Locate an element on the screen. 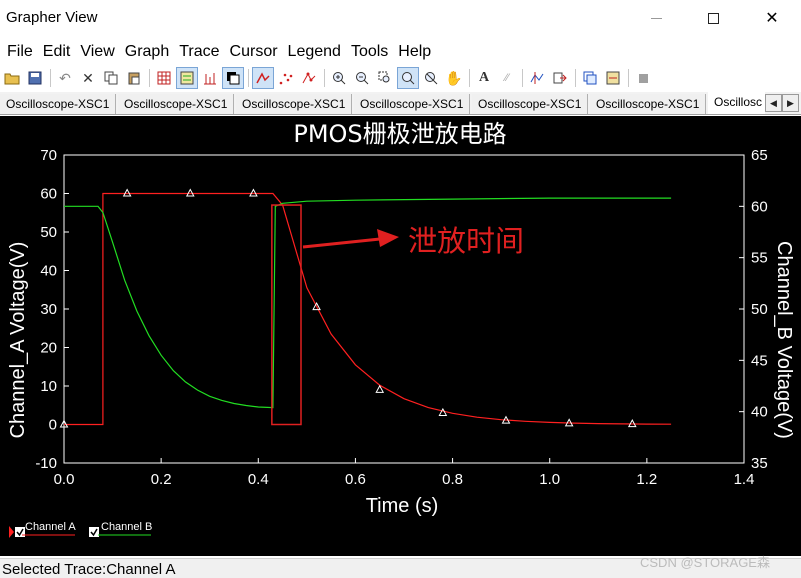 The height and width of the screenshot is (578, 801). line-trace-icon is located at coordinates (263, 78).